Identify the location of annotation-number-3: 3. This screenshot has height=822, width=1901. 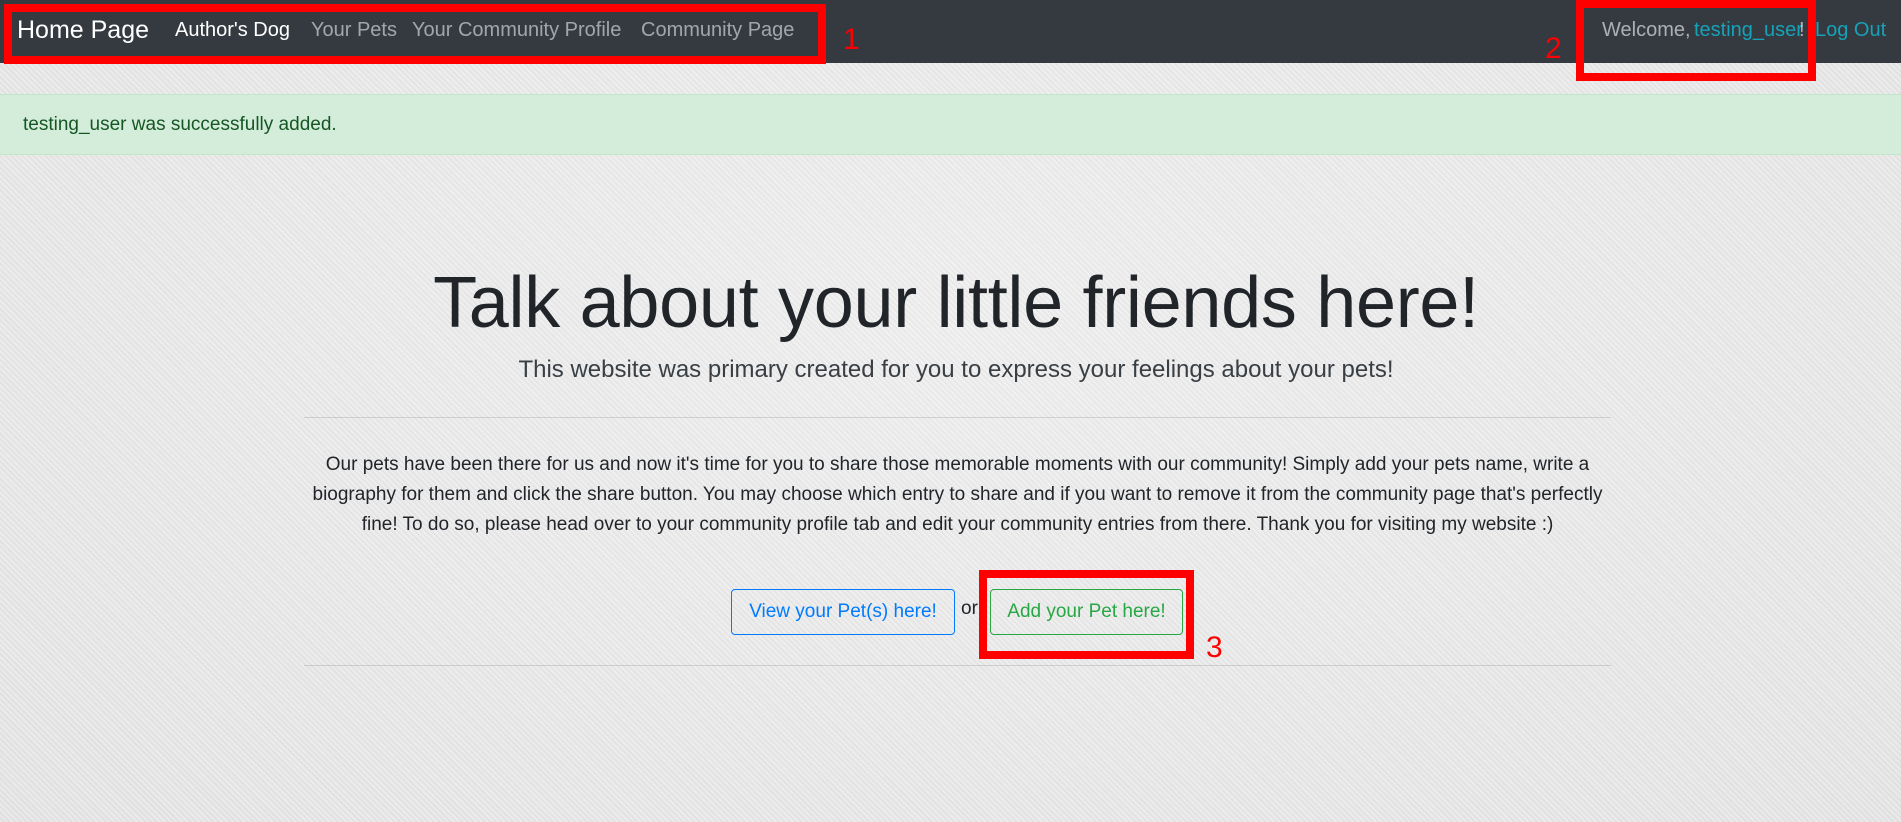
(1214, 647).